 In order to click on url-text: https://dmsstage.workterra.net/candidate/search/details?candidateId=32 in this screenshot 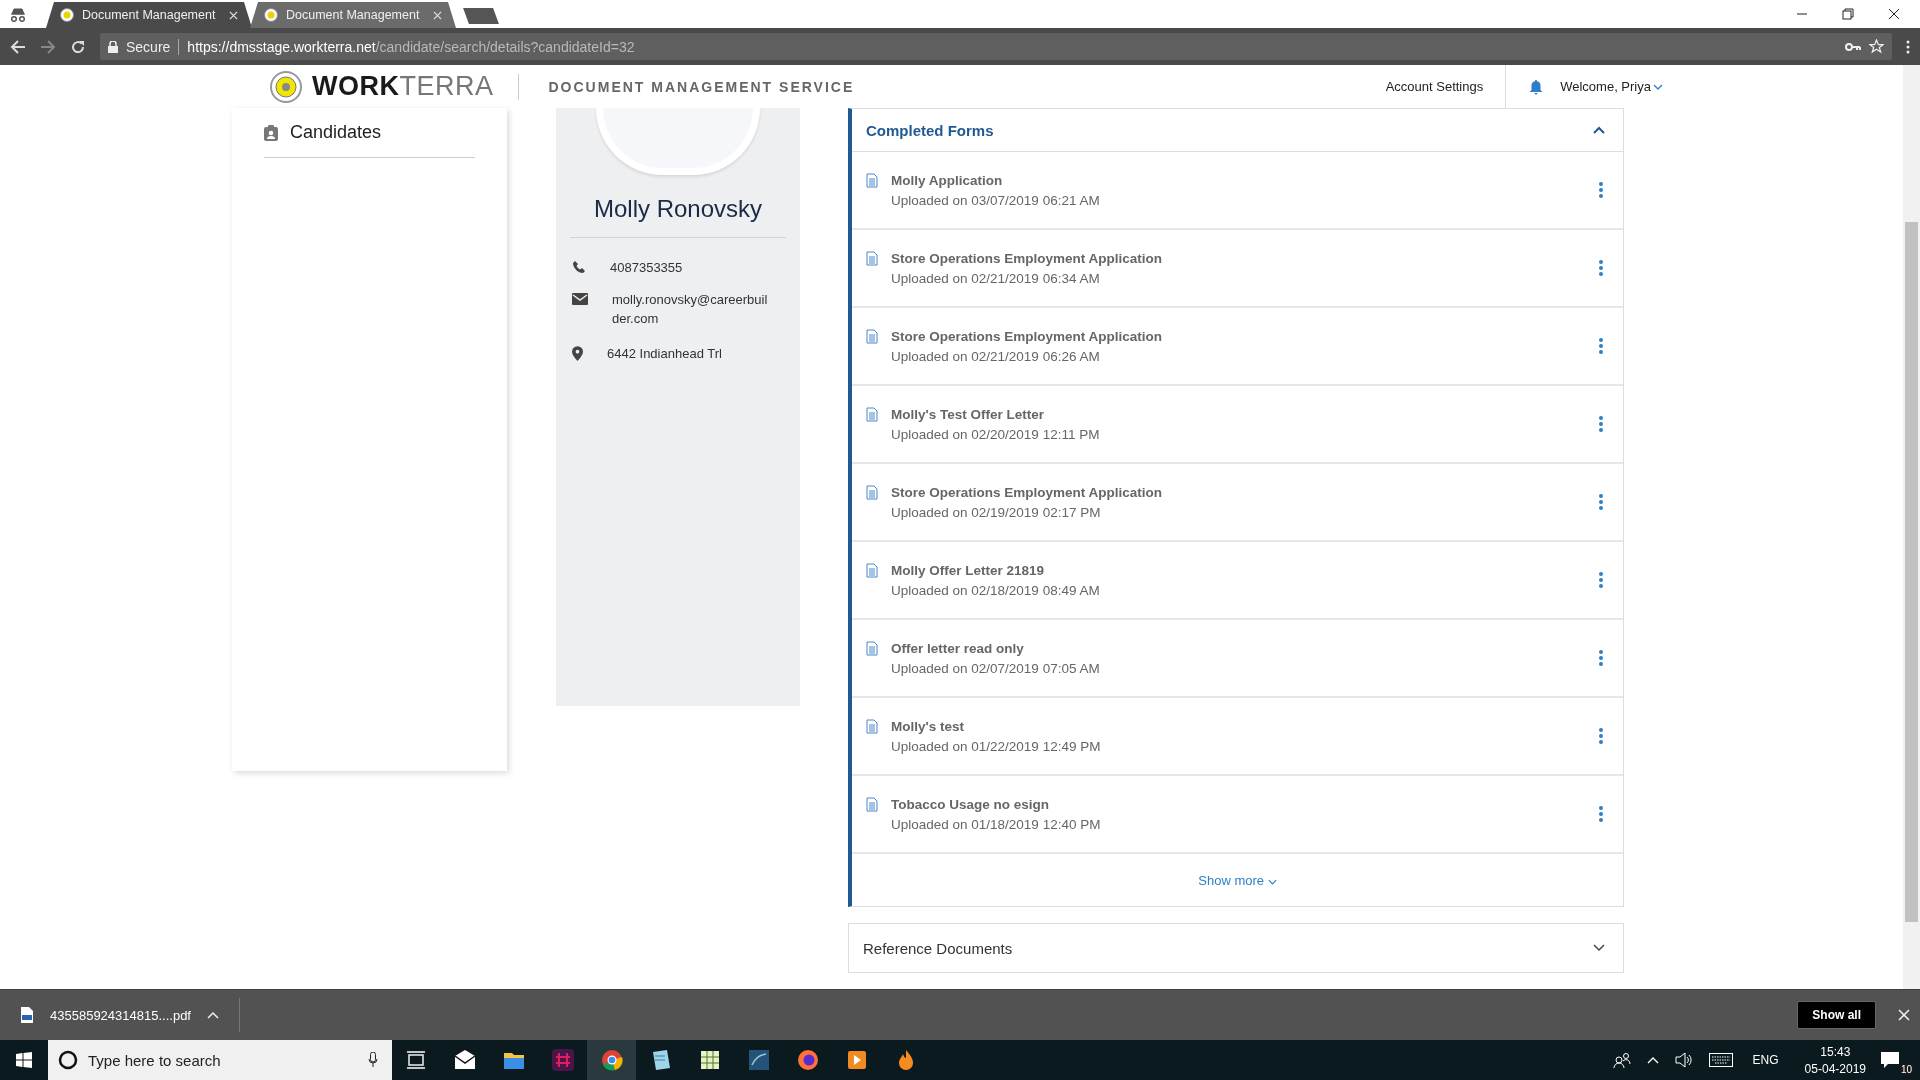, I will do `click(411, 46)`.